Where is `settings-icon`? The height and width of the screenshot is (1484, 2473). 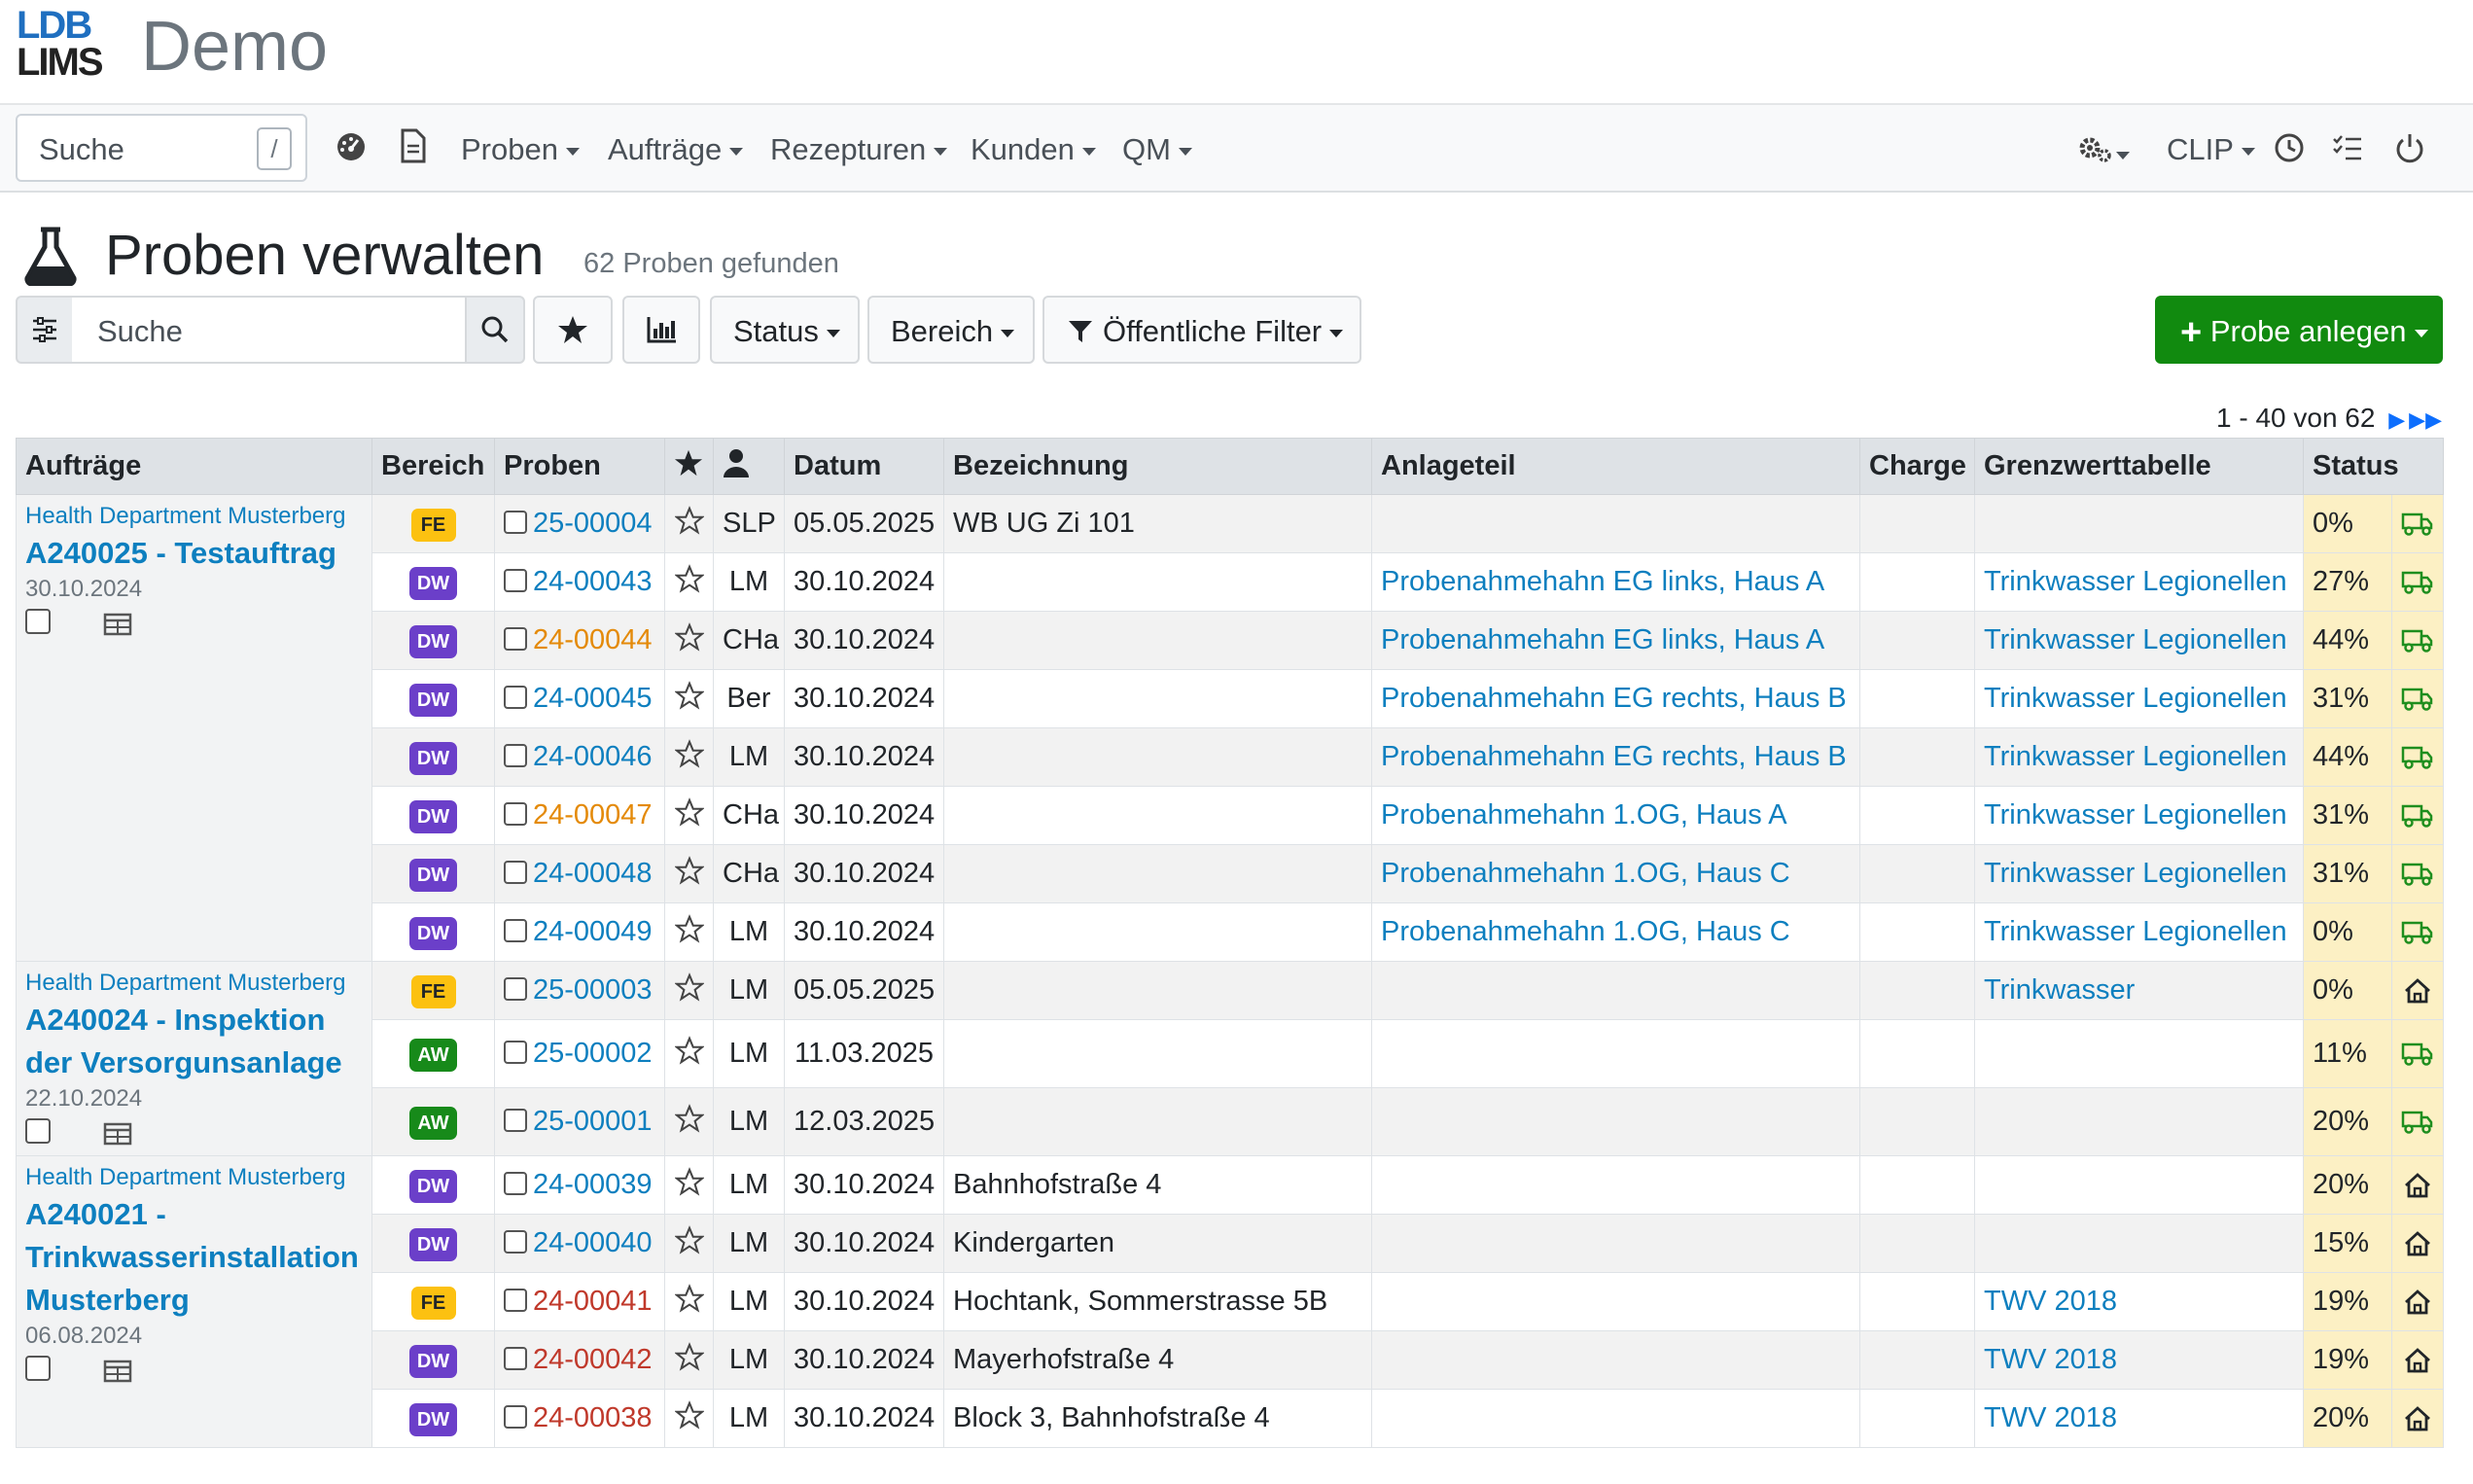
settings-icon is located at coordinates (2108, 147).